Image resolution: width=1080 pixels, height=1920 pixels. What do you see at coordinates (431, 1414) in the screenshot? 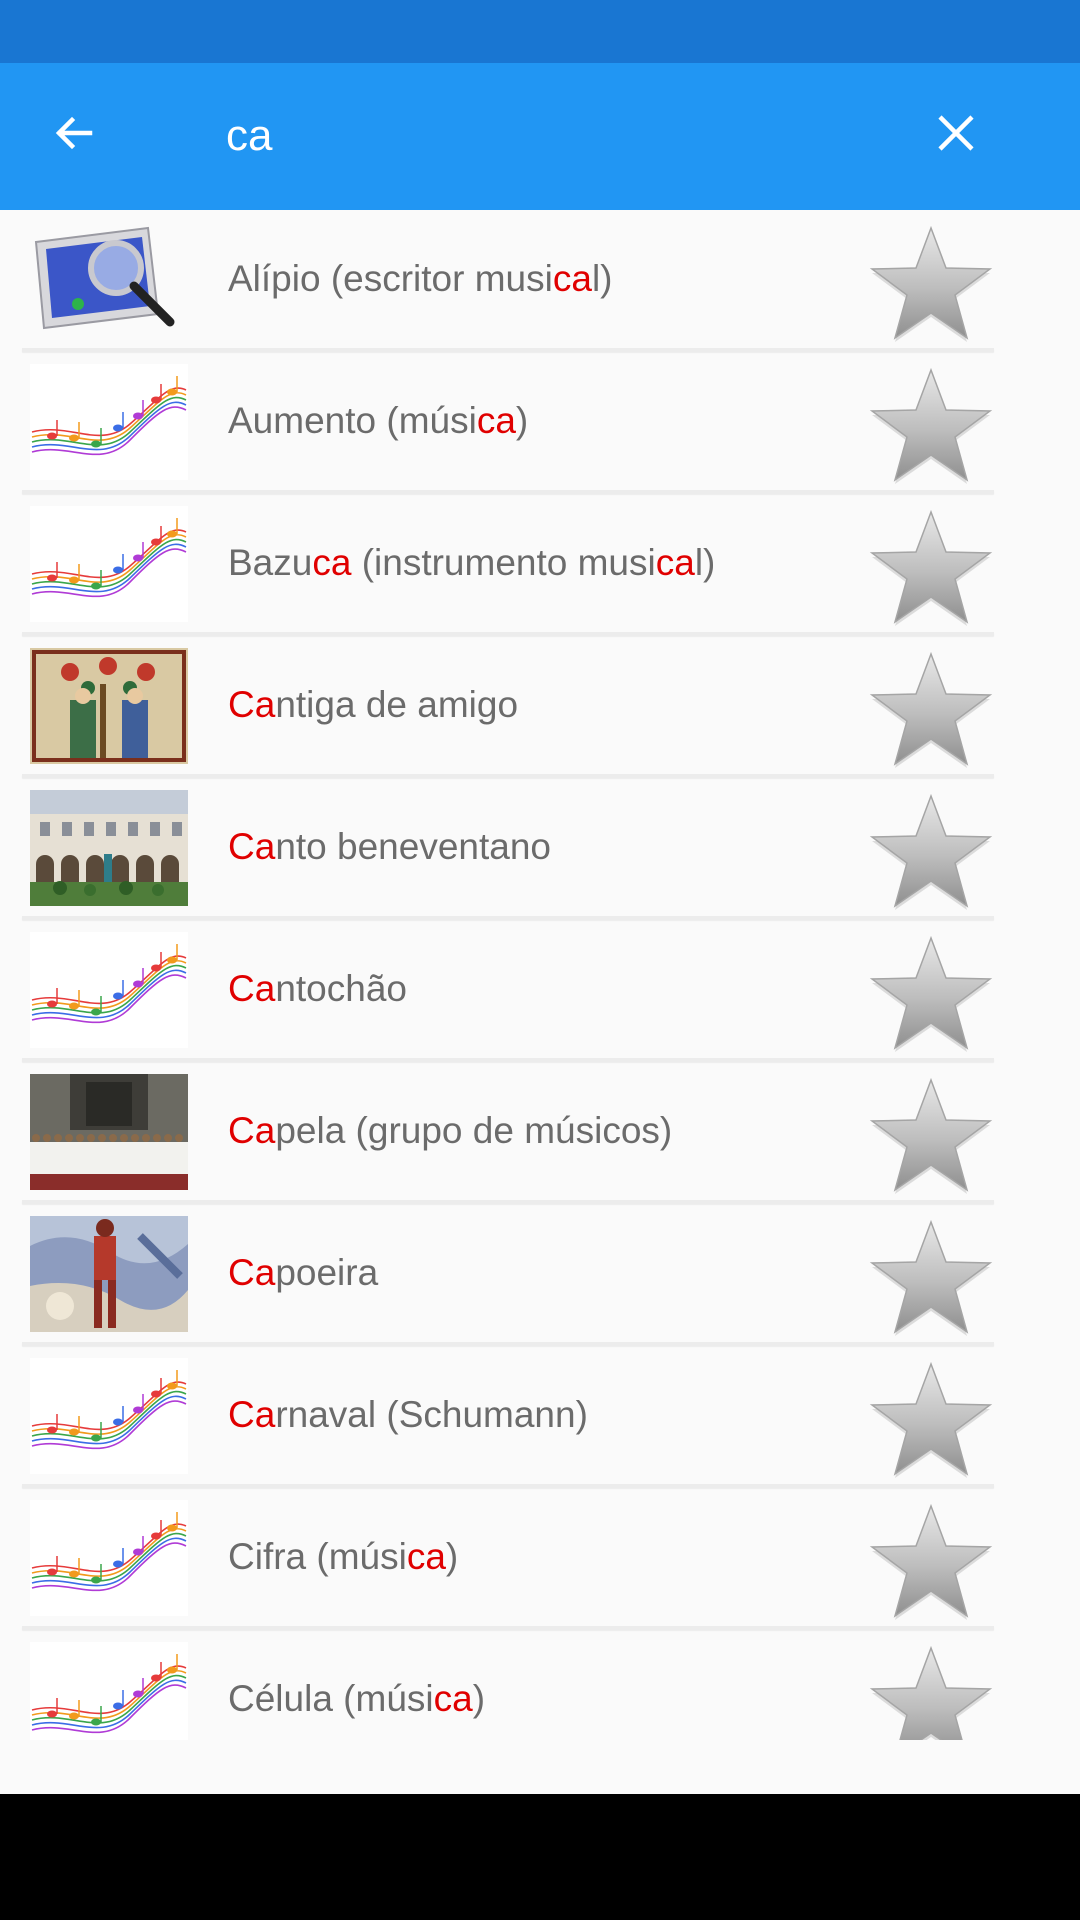
I see `title-text: rnaval (Schumann)` at bounding box center [431, 1414].